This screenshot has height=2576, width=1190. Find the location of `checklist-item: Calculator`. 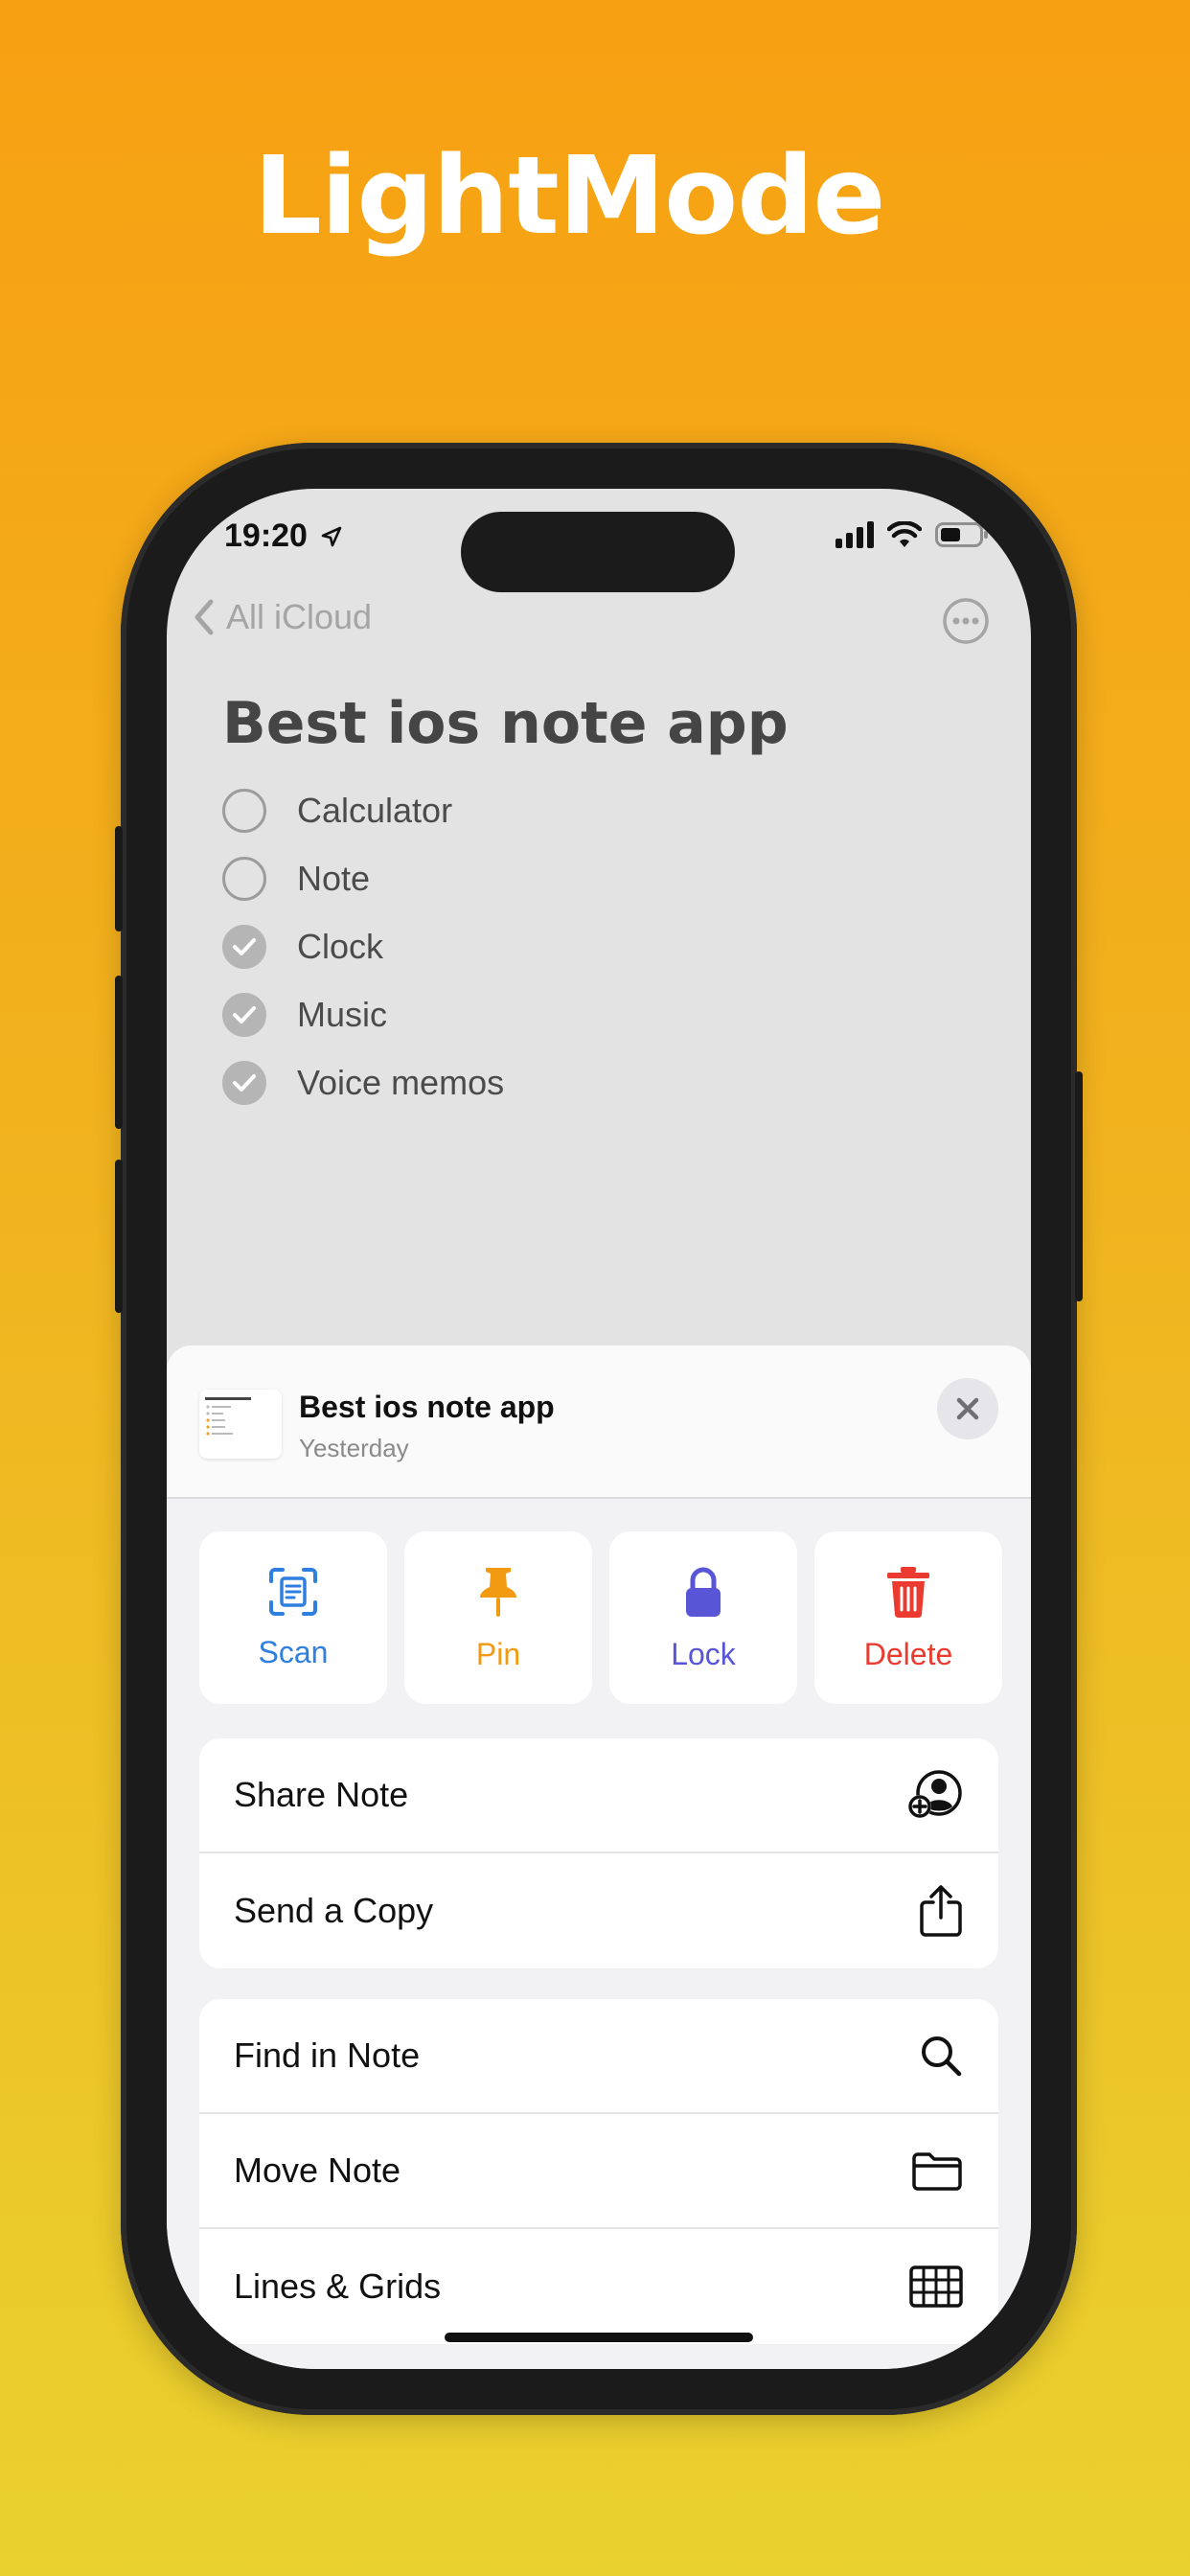

checklist-item: Calculator is located at coordinates (363, 810).